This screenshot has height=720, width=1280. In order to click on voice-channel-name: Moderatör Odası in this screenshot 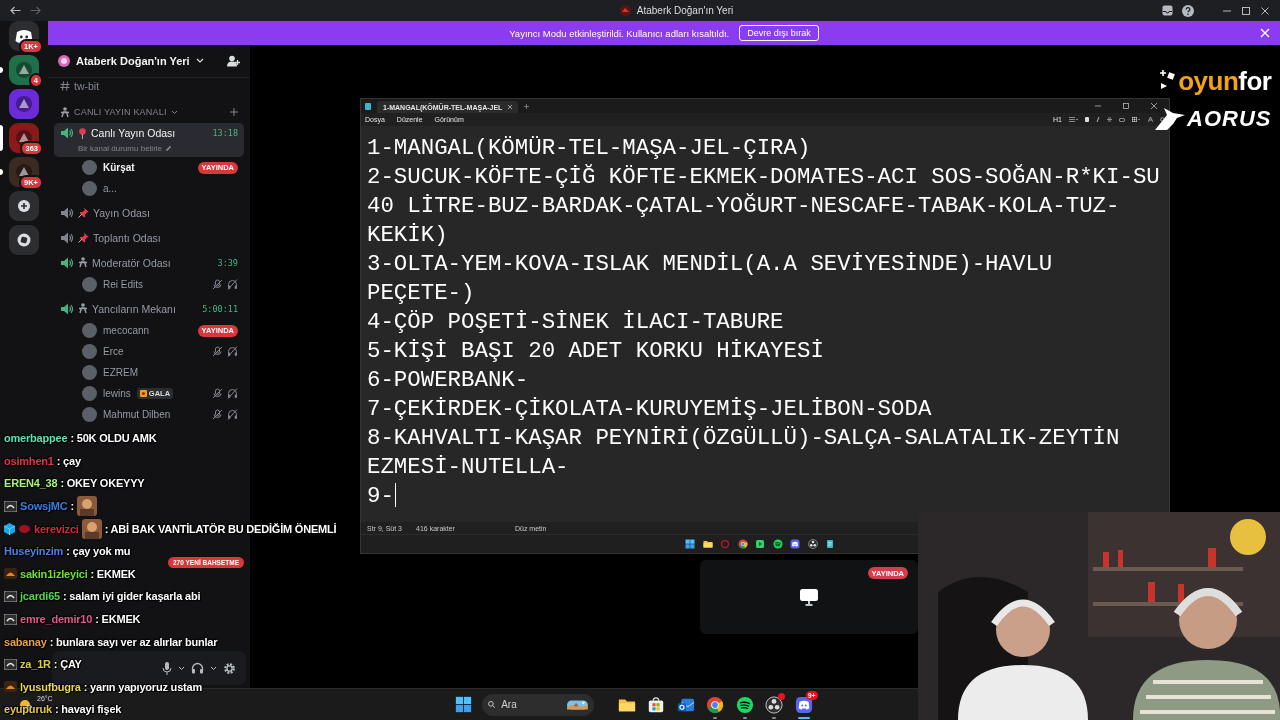, I will do `click(131, 262)`.